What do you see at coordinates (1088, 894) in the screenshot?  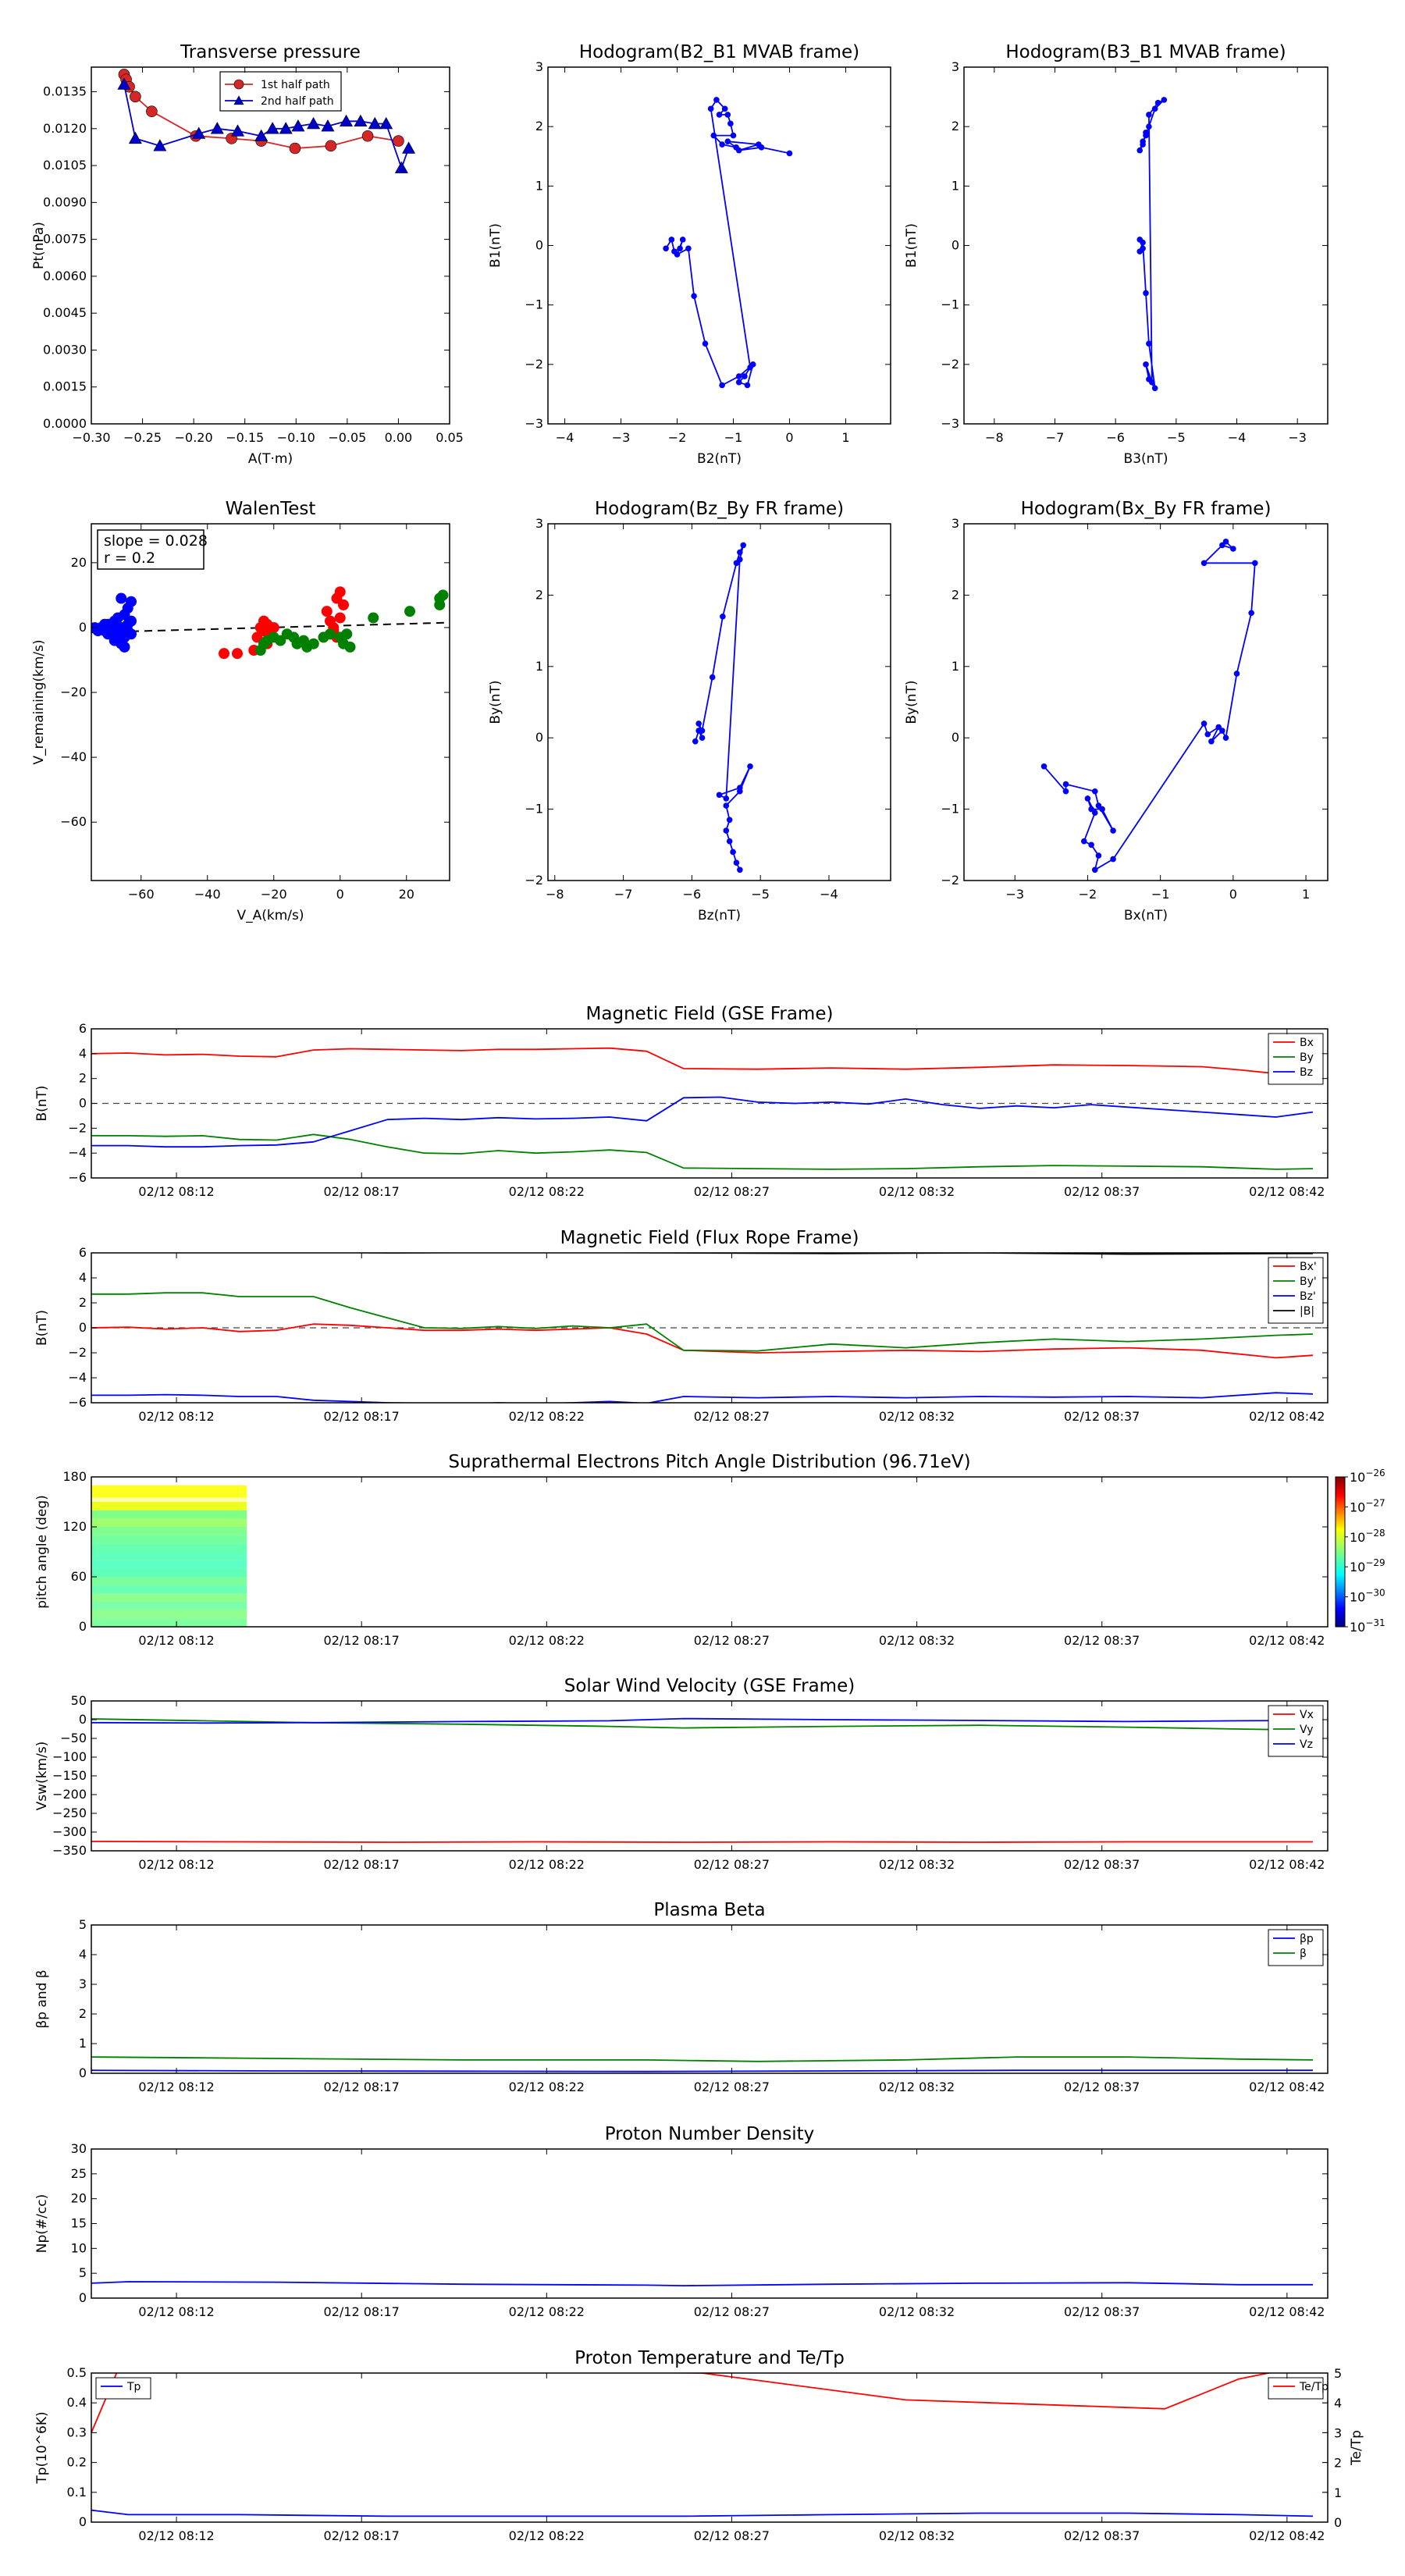 I see `x-tick-label: −2` at bounding box center [1088, 894].